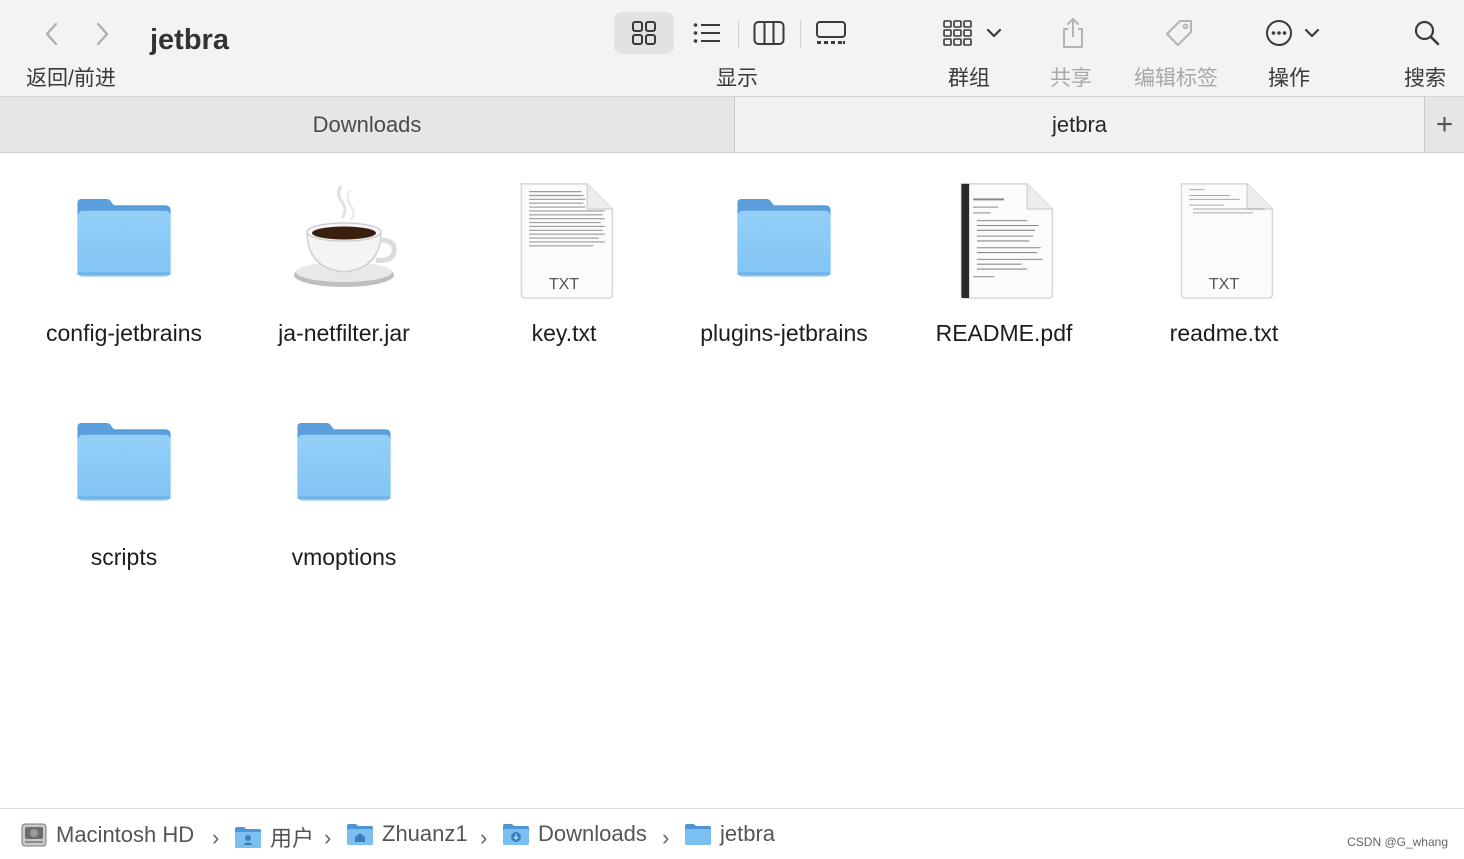  What do you see at coordinates (344, 557) in the screenshot?
I see `item-name: vmoptions` at bounding box center [344, 557].